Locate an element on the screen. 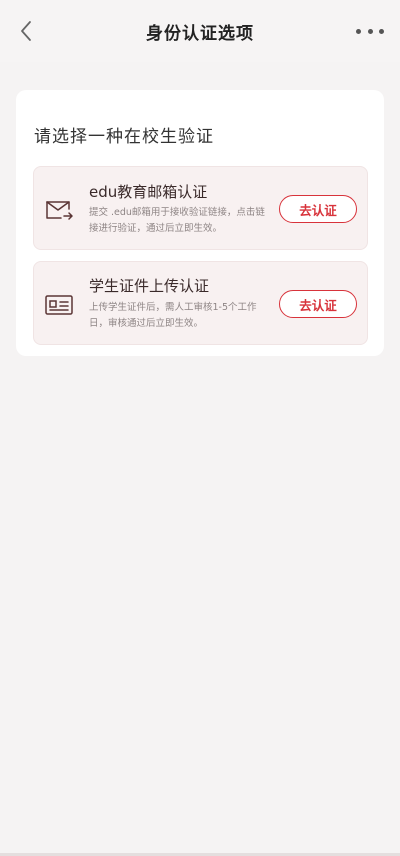  option-name: 学生证件上传认证 is located at coordinates (149, 286).